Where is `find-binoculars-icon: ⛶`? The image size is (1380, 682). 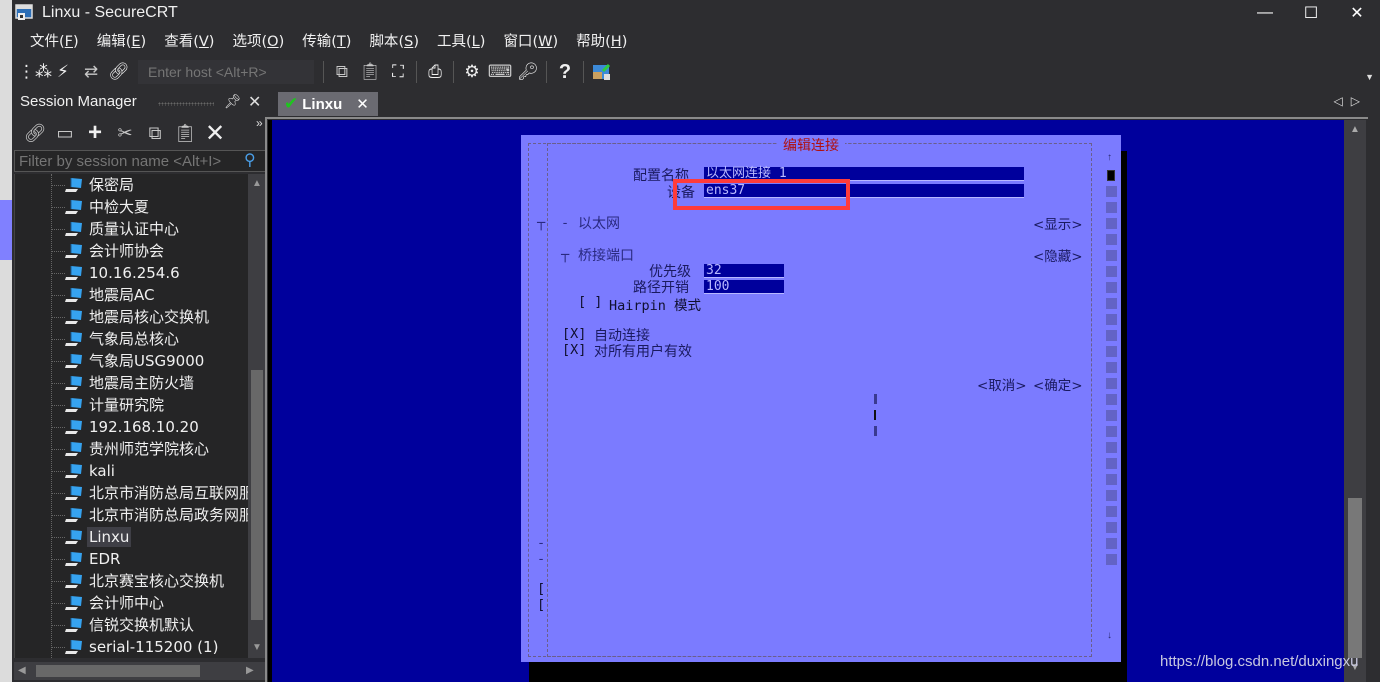 find-binoculars-icon: ⛶ is located at coordinates (398, 72).